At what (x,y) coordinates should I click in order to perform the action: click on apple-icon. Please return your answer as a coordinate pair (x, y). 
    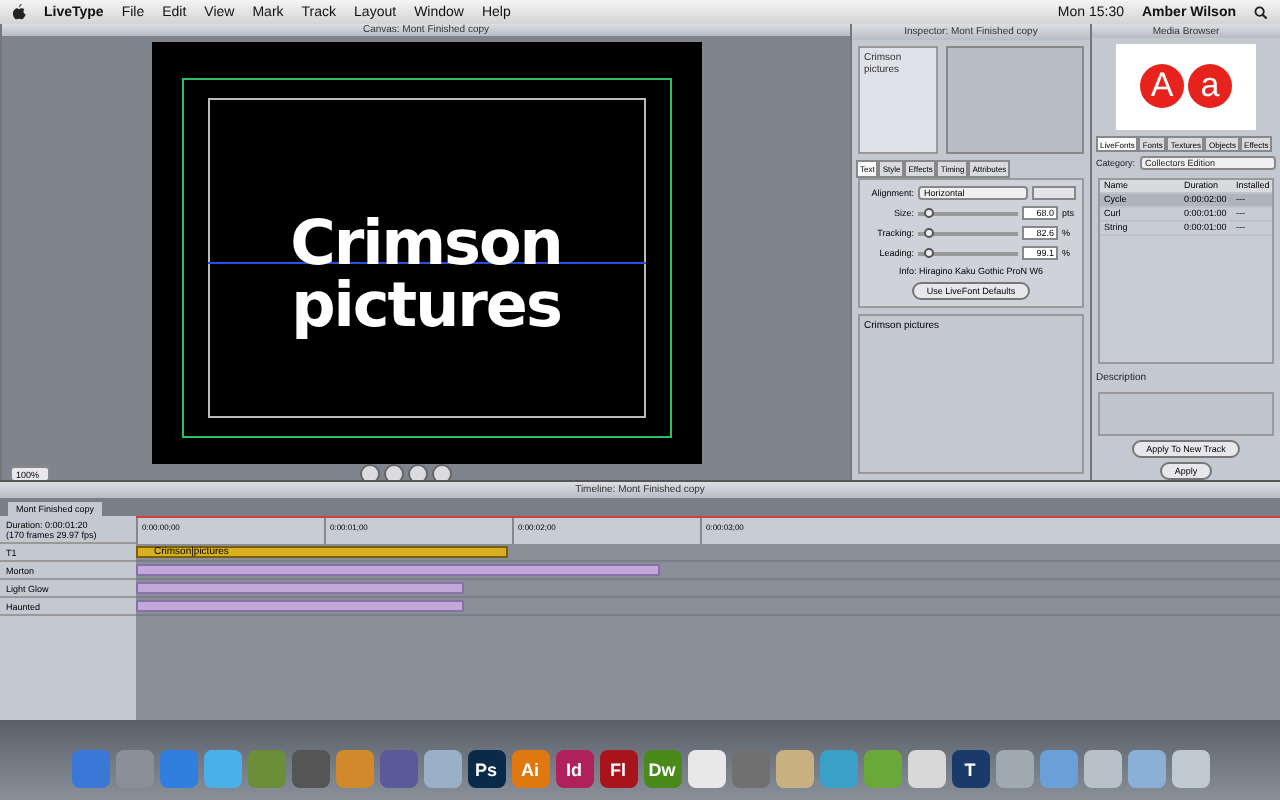
    Looking at the image, I should click on (19, 12).